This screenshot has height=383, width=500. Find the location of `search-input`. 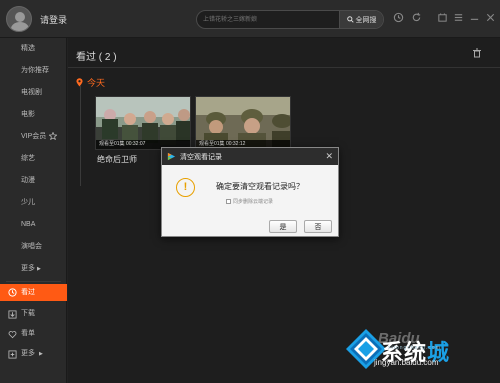

search-input is located at coordinates (268, 20).